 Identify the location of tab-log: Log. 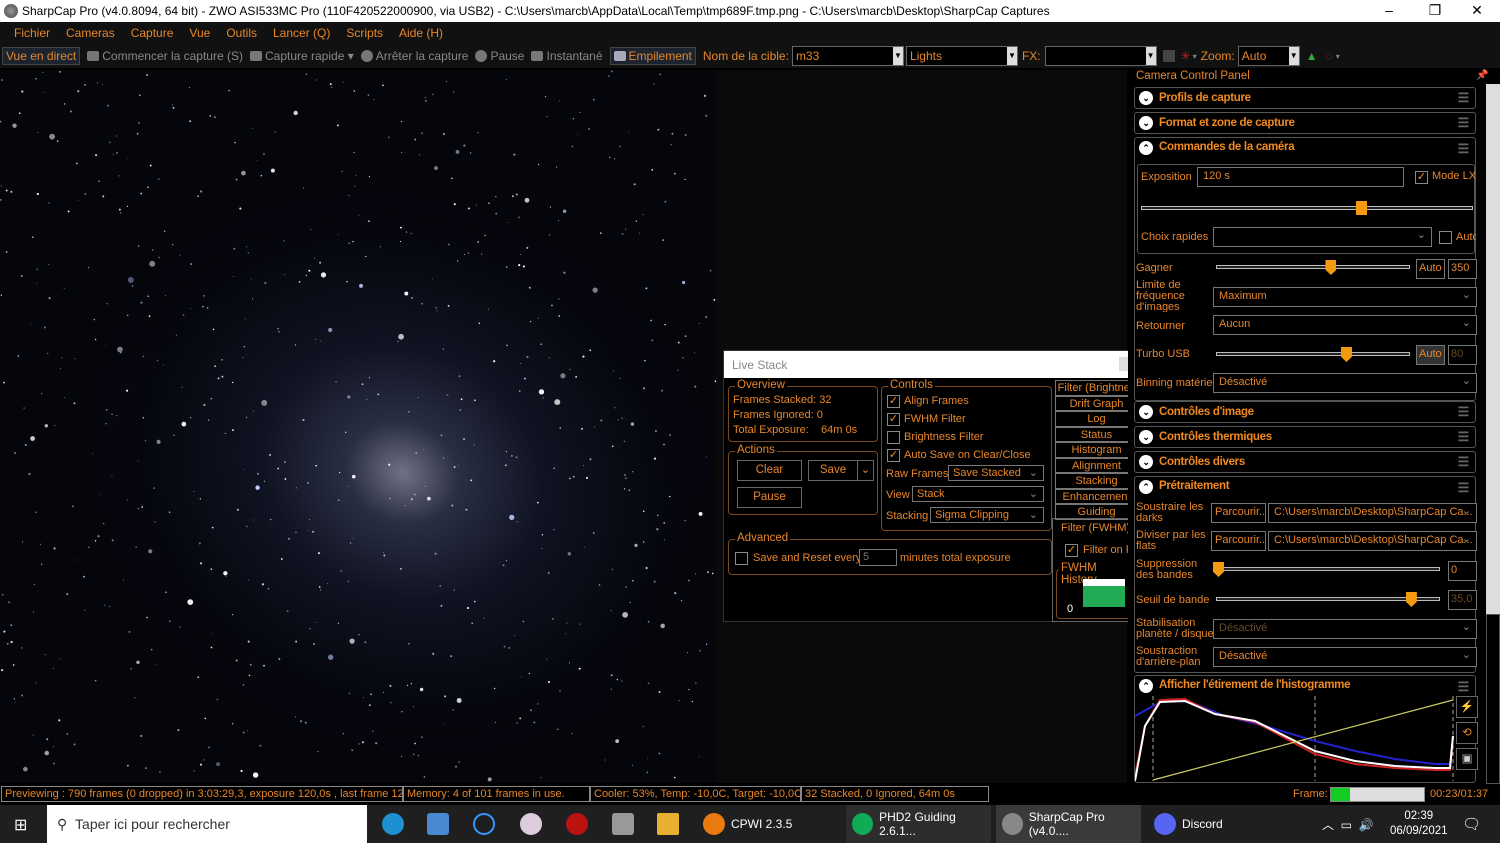
(1096, 419).